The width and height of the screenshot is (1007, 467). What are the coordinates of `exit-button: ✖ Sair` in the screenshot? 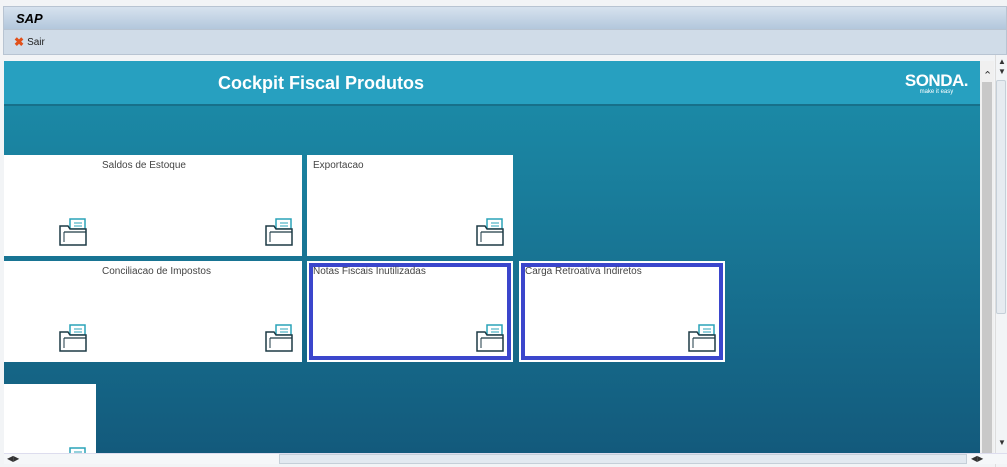 It's located at (29, 42).